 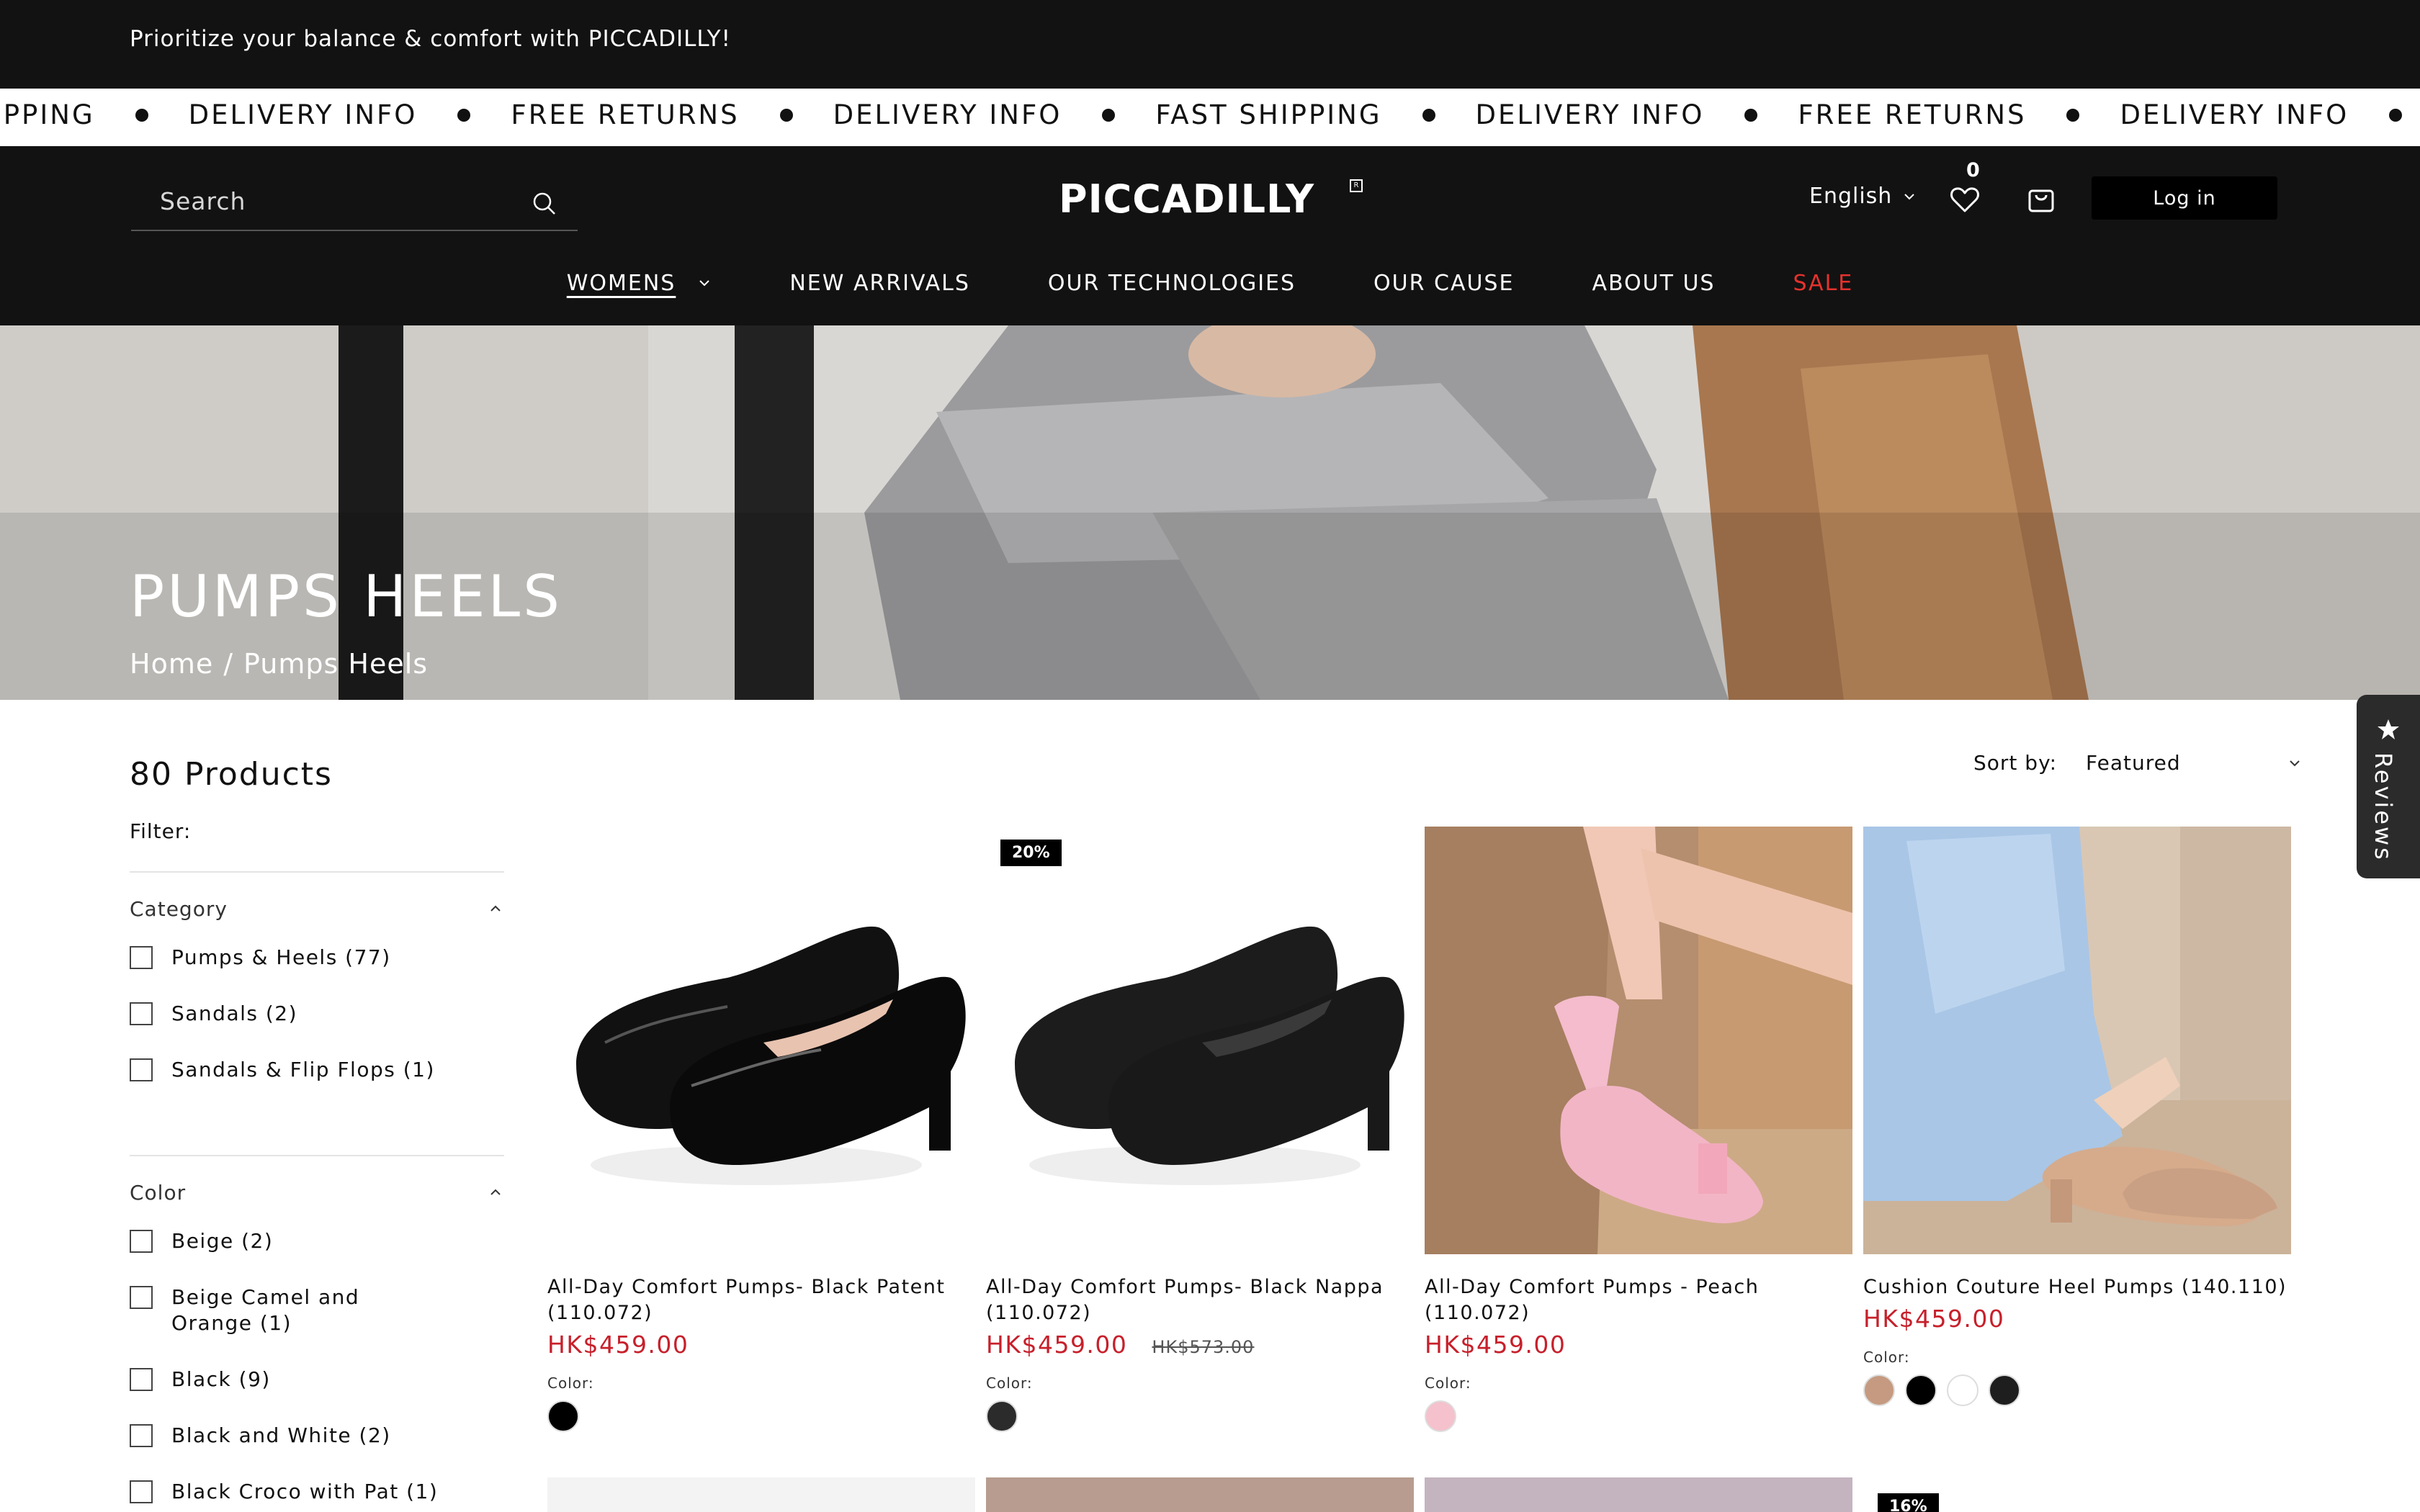 I want to click on search-box, so click(x=354, y=203).